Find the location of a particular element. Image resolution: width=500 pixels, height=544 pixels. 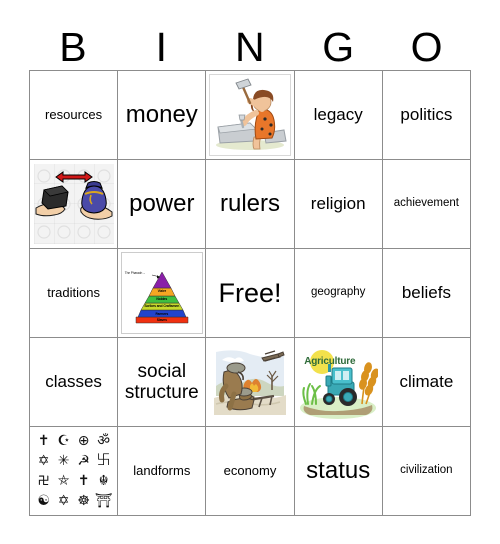

bingo-cell-r4c1: classes is located at coordinates (74, 382).